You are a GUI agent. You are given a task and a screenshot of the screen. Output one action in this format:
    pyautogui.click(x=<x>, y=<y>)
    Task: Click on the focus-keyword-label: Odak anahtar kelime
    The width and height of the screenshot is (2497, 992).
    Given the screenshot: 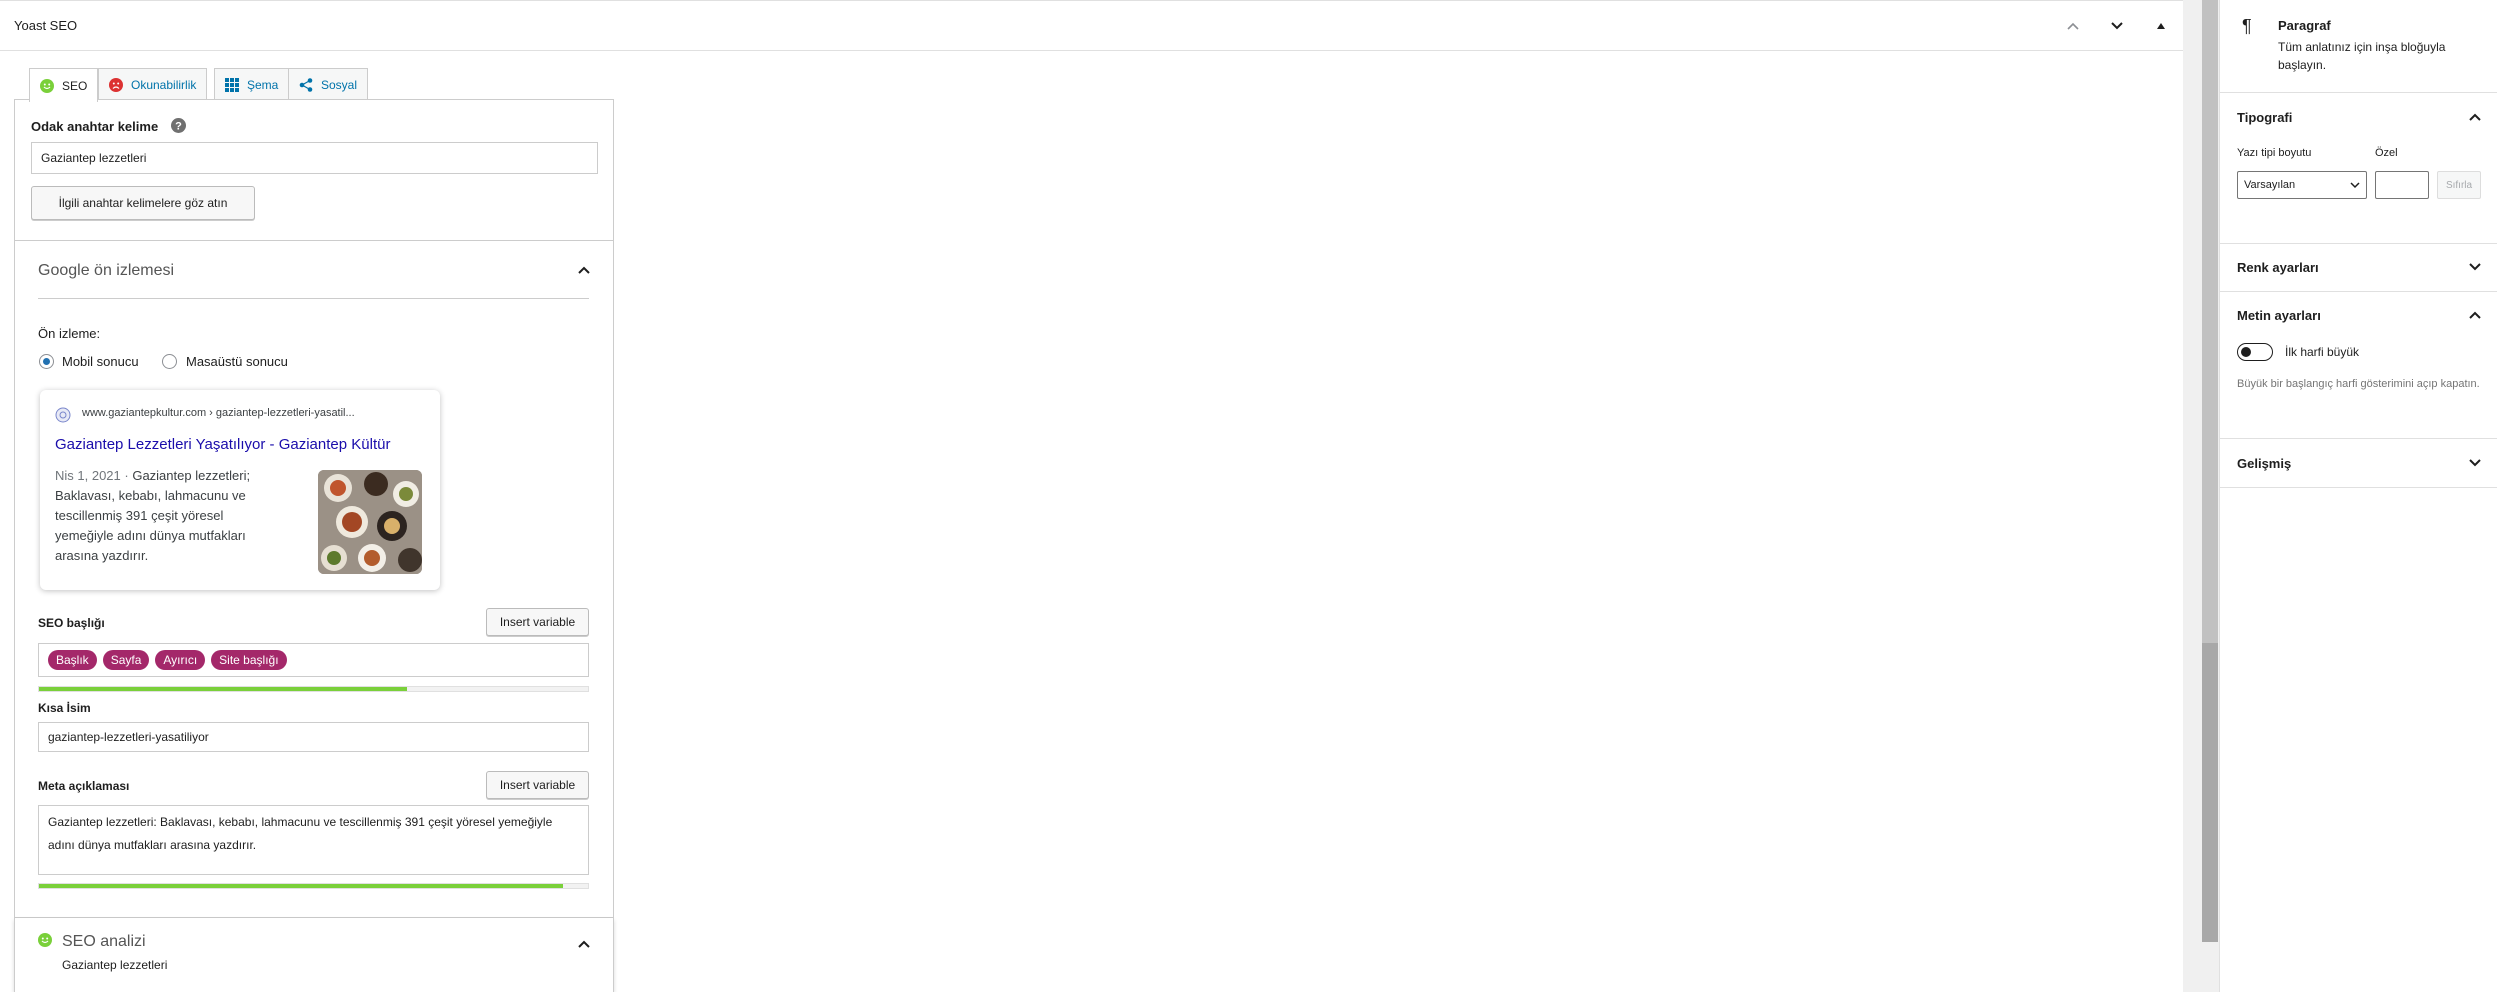 What is the action you would take?
    pyautogui.click(x=95, y=126)
    